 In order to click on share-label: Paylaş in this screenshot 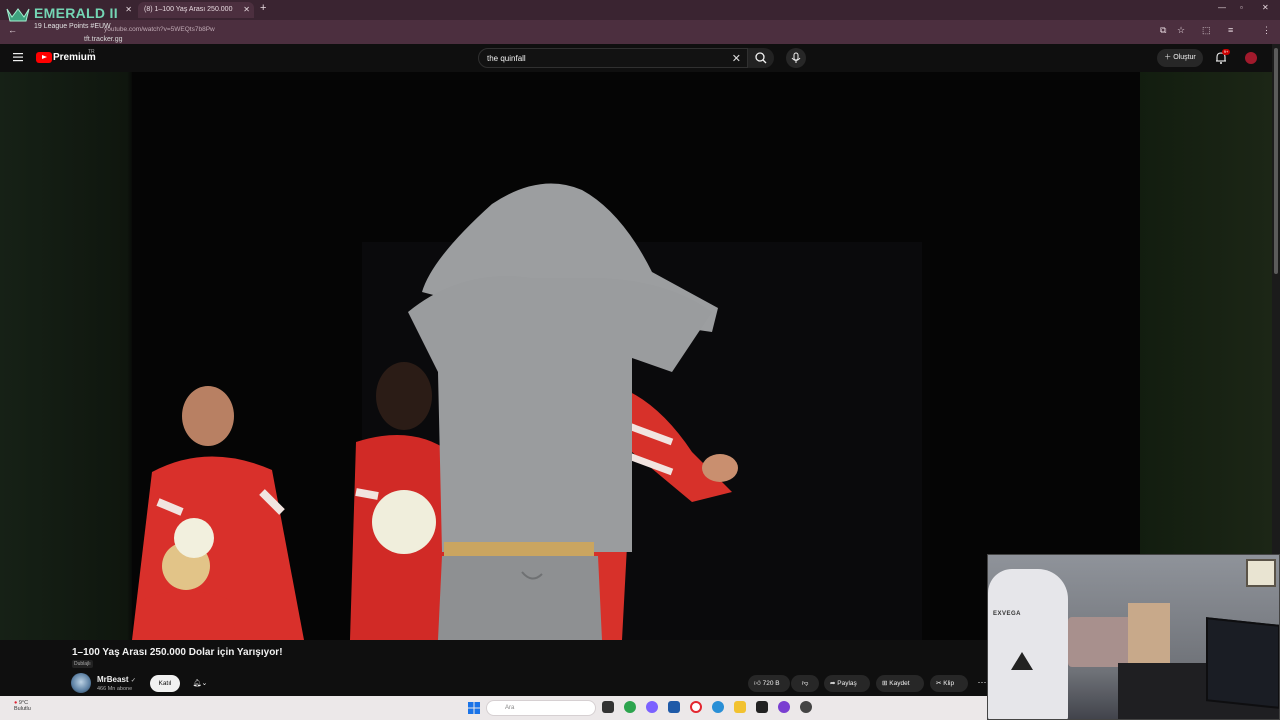, I will do `click(847, 683)`.